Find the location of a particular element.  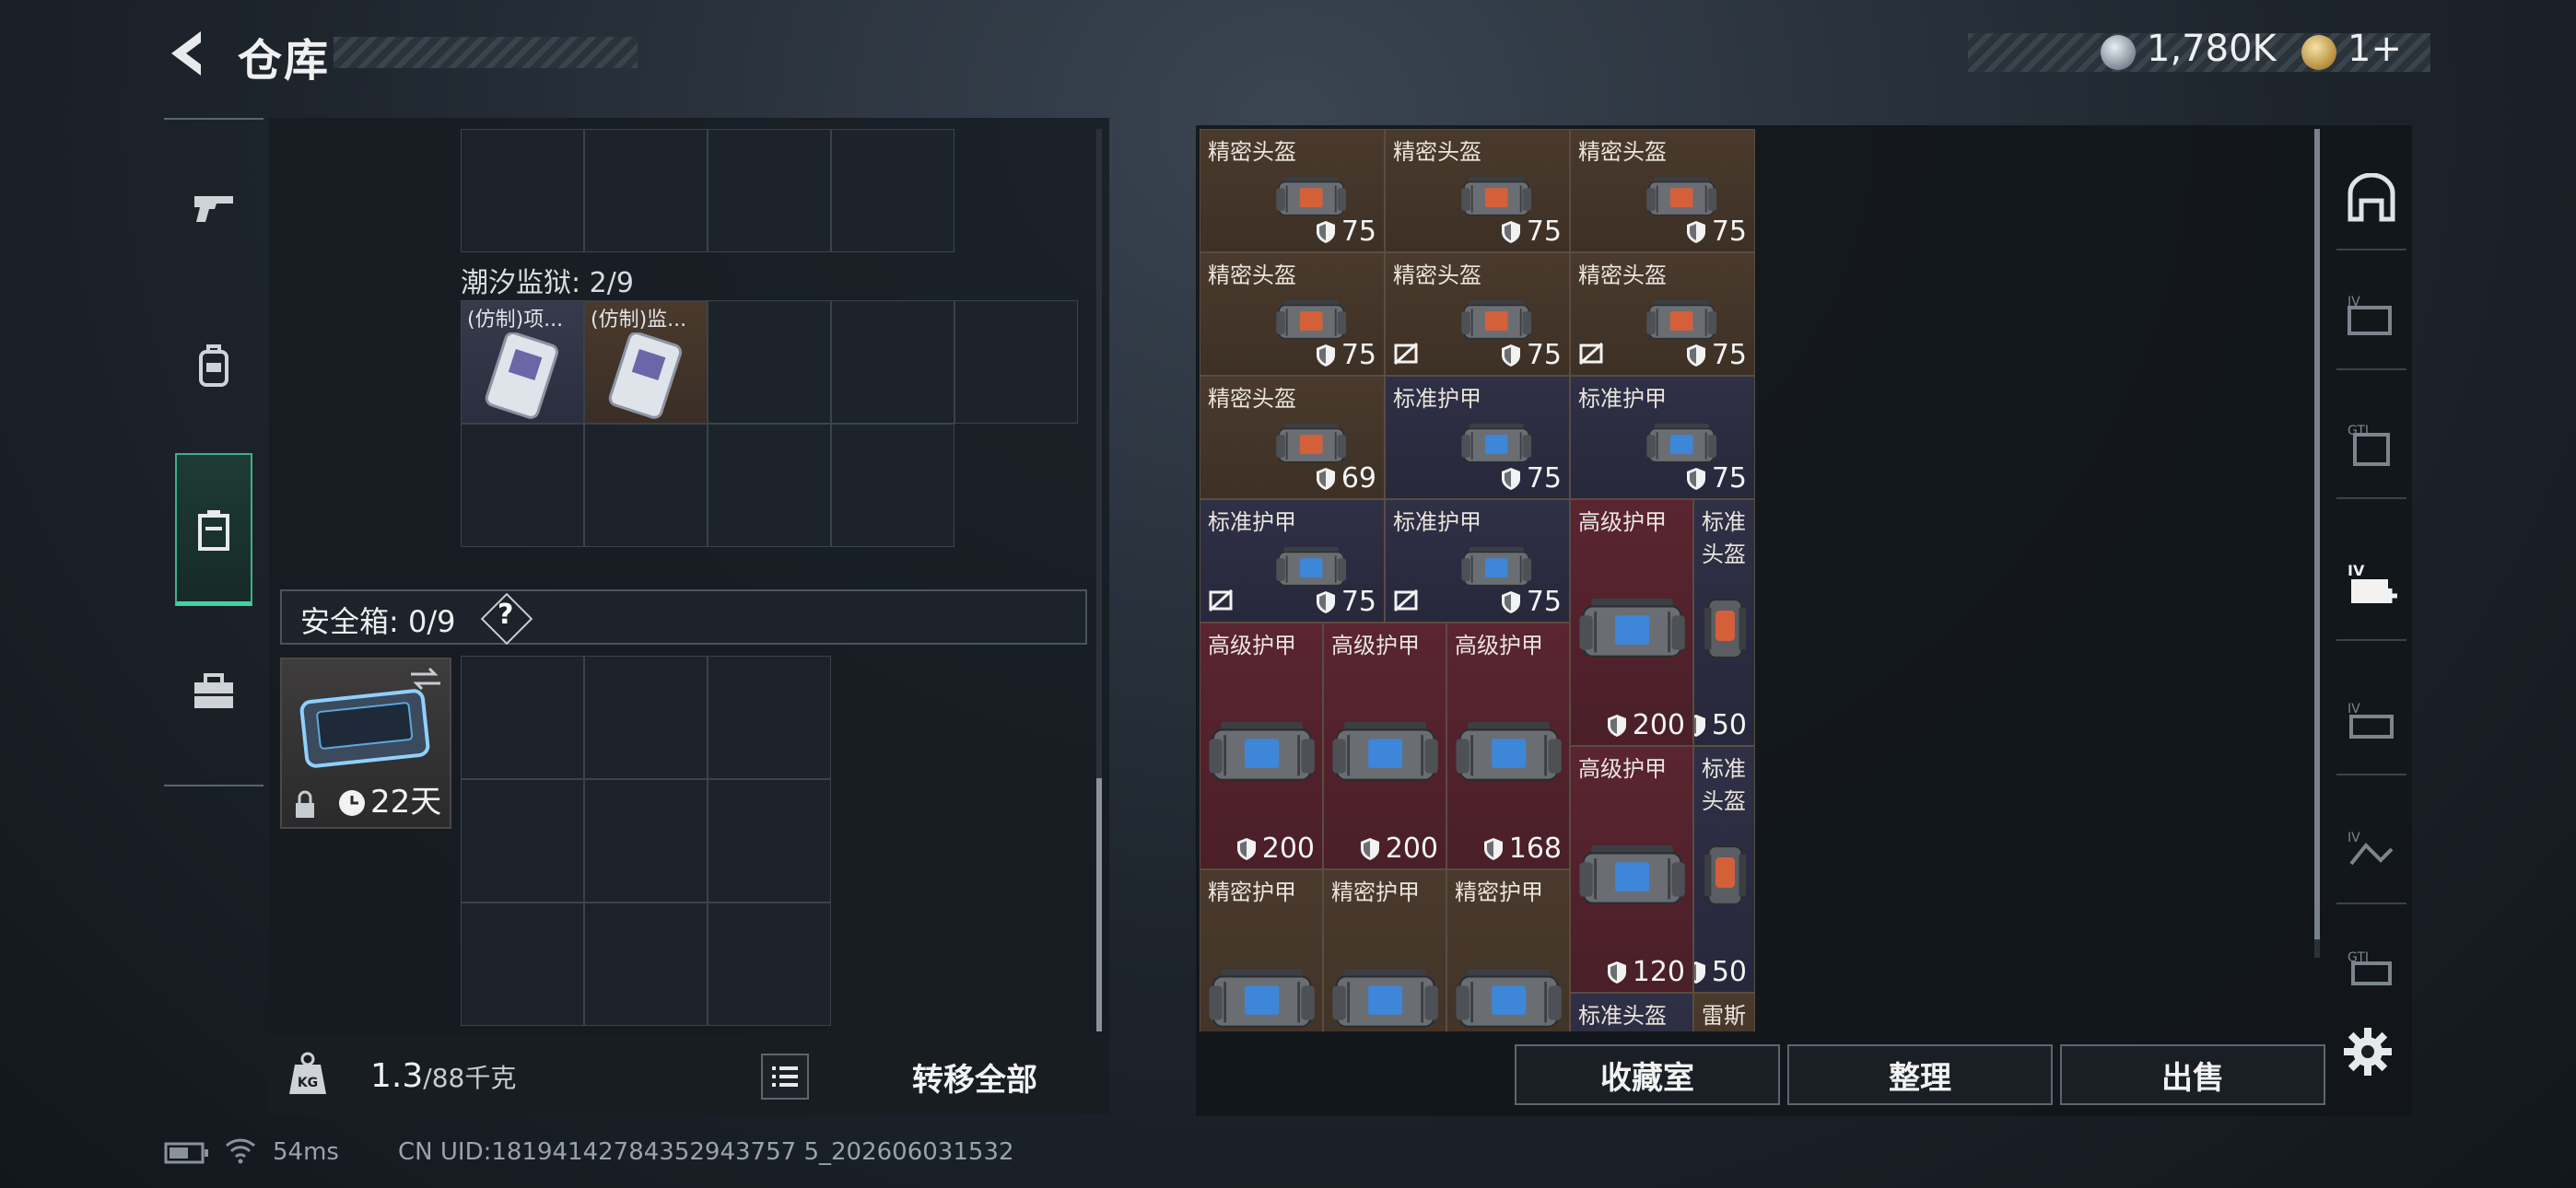

misc-filter-icon: GTI is located at coordinates (2370, 967).